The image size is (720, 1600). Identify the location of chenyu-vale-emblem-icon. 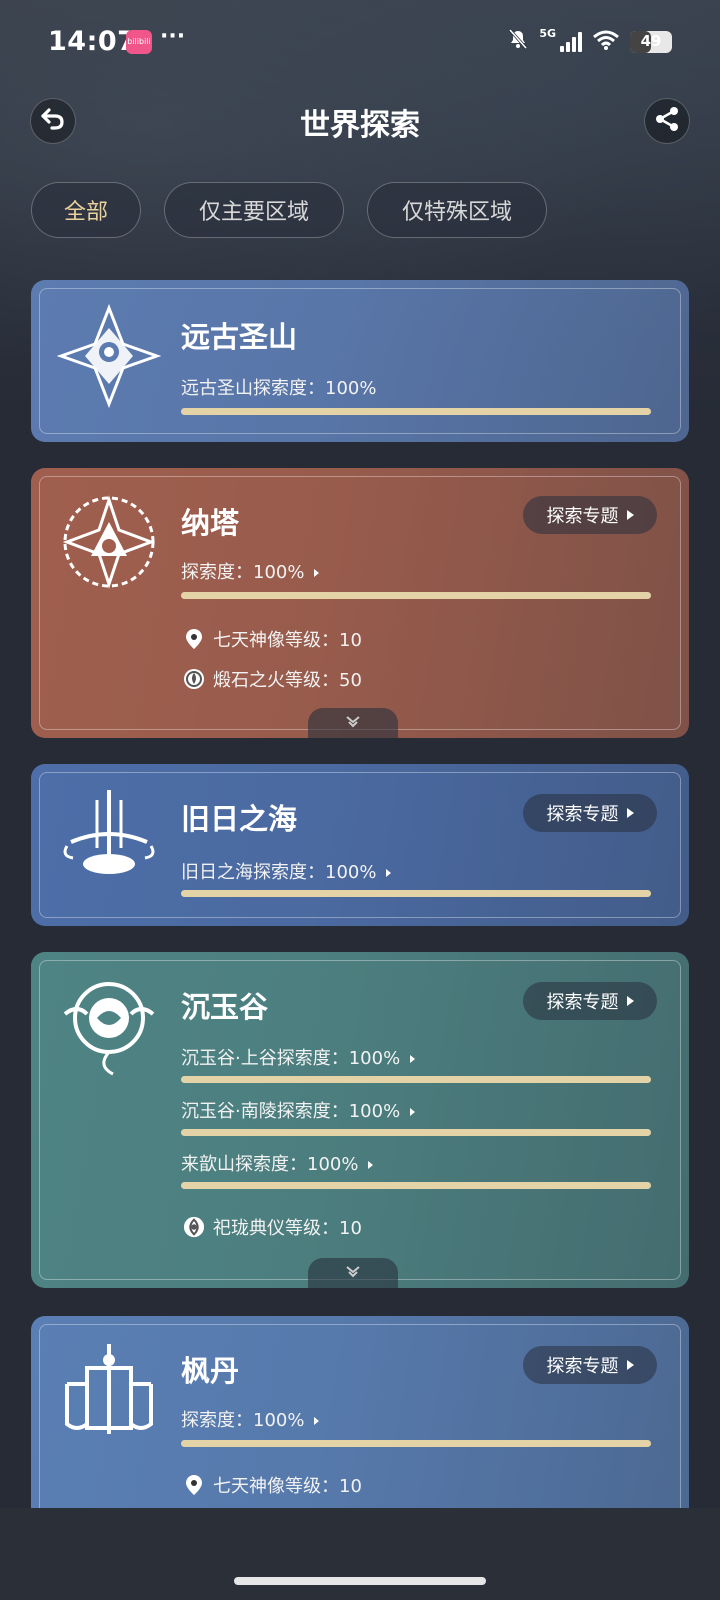
(109, 1026).